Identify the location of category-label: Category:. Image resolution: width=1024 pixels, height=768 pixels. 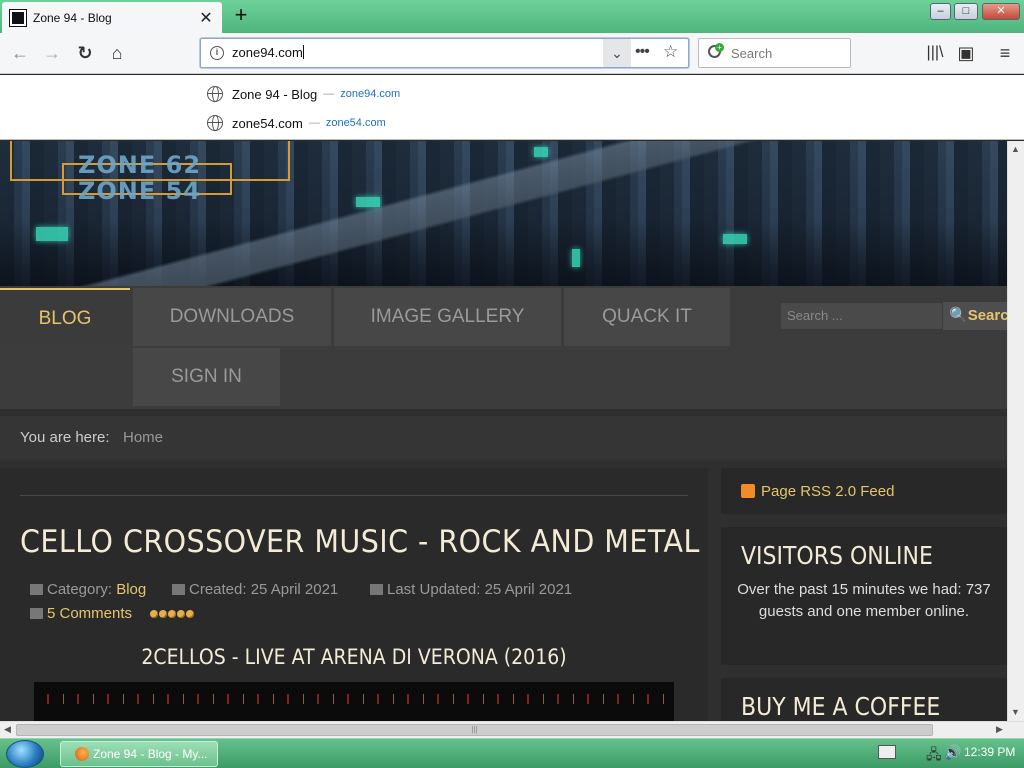
(80, 589).